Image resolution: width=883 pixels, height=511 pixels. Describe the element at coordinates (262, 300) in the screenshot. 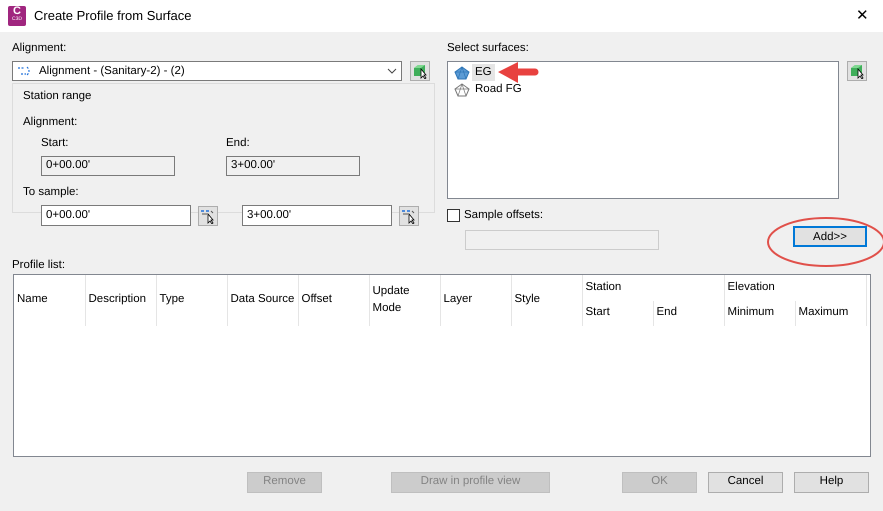

I see `column-header: Data Source` at that location.